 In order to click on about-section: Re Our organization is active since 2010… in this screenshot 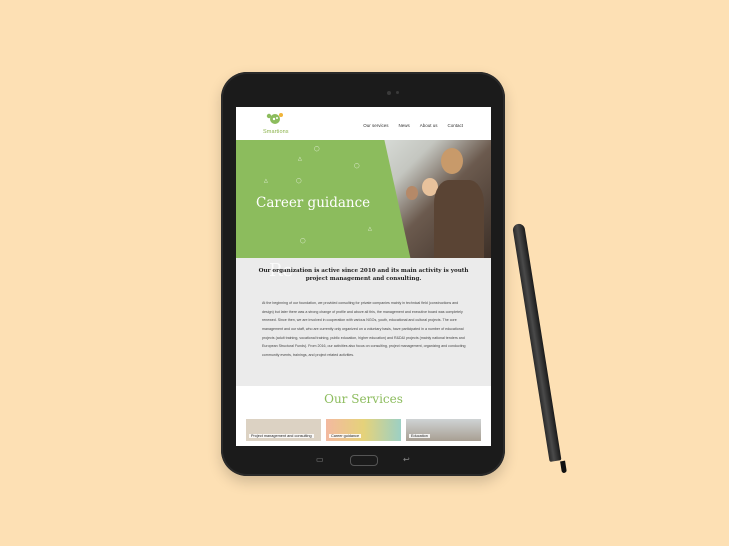, I will do `click(363, 322)`.